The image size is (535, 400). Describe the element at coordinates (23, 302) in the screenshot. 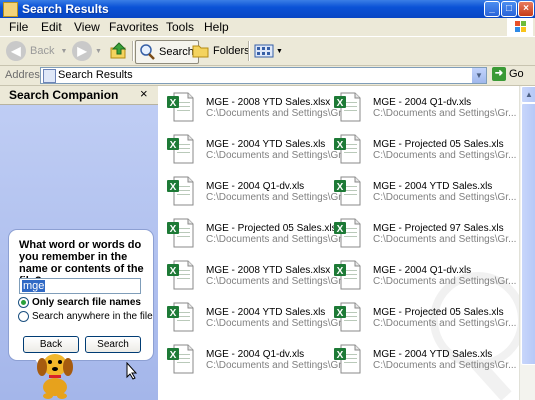

I see `radio-only-file-names` at that location.